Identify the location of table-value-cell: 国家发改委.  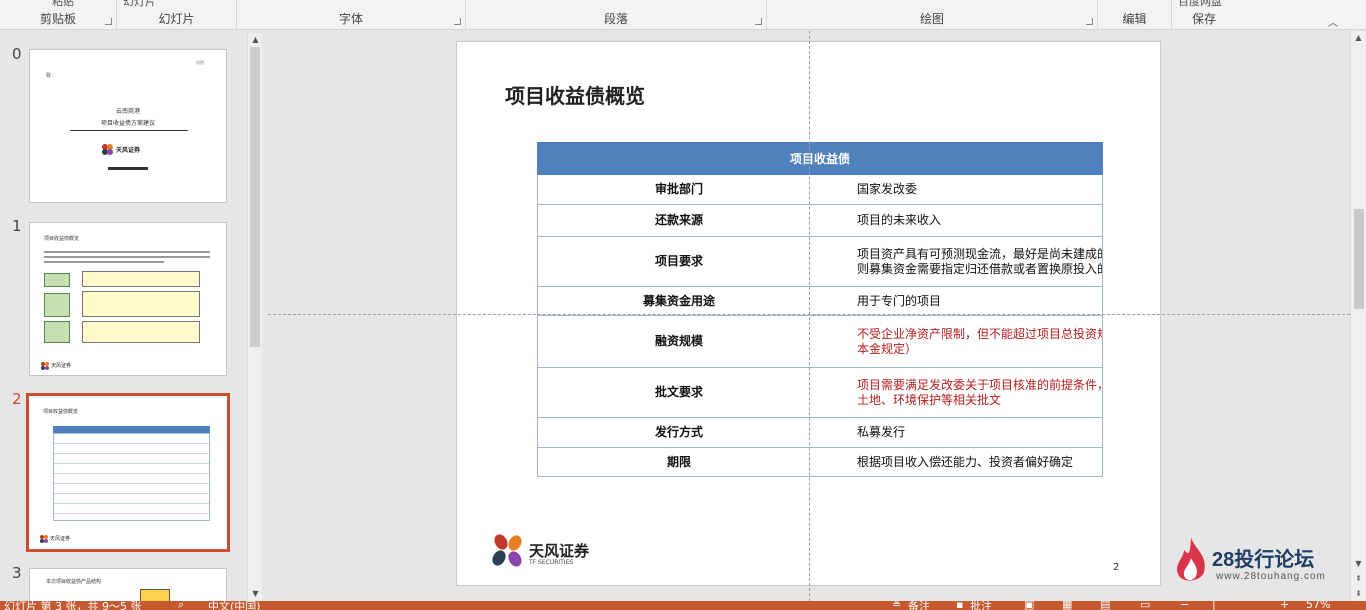
(961, 189).